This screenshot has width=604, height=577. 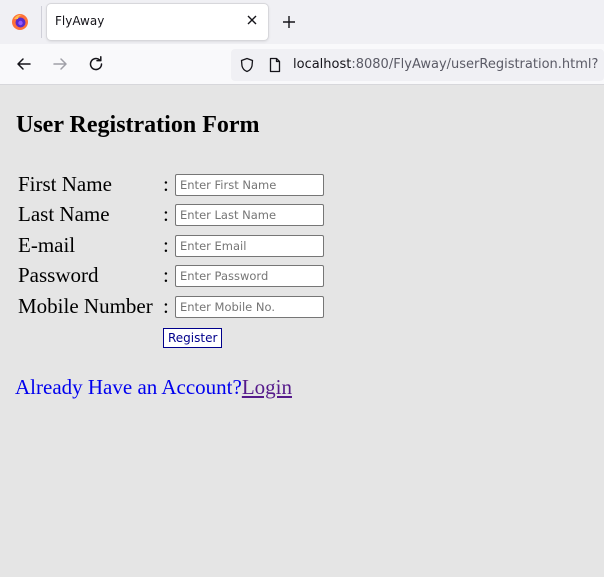 I want to click on close-icon, so click(x=252, y=20).